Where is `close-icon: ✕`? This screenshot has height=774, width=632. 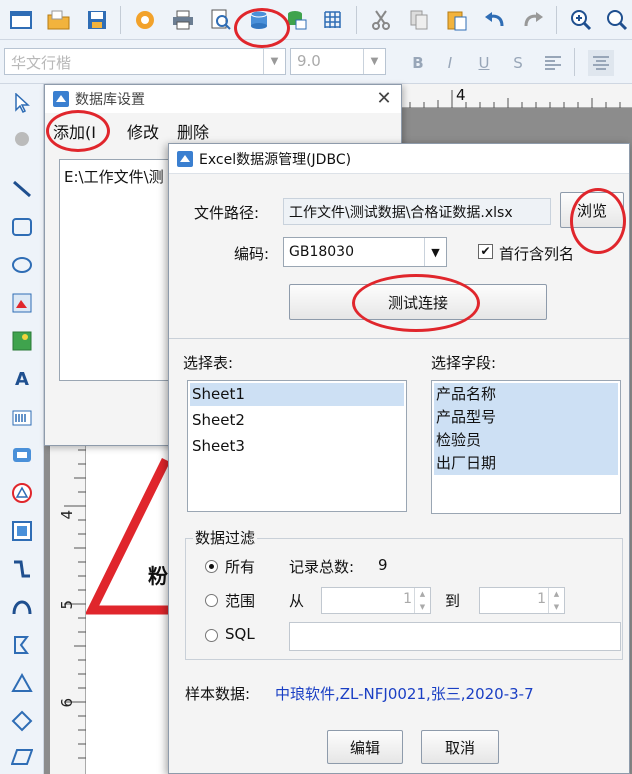
close-icon: ✕ is located at coordinates (384, 98).